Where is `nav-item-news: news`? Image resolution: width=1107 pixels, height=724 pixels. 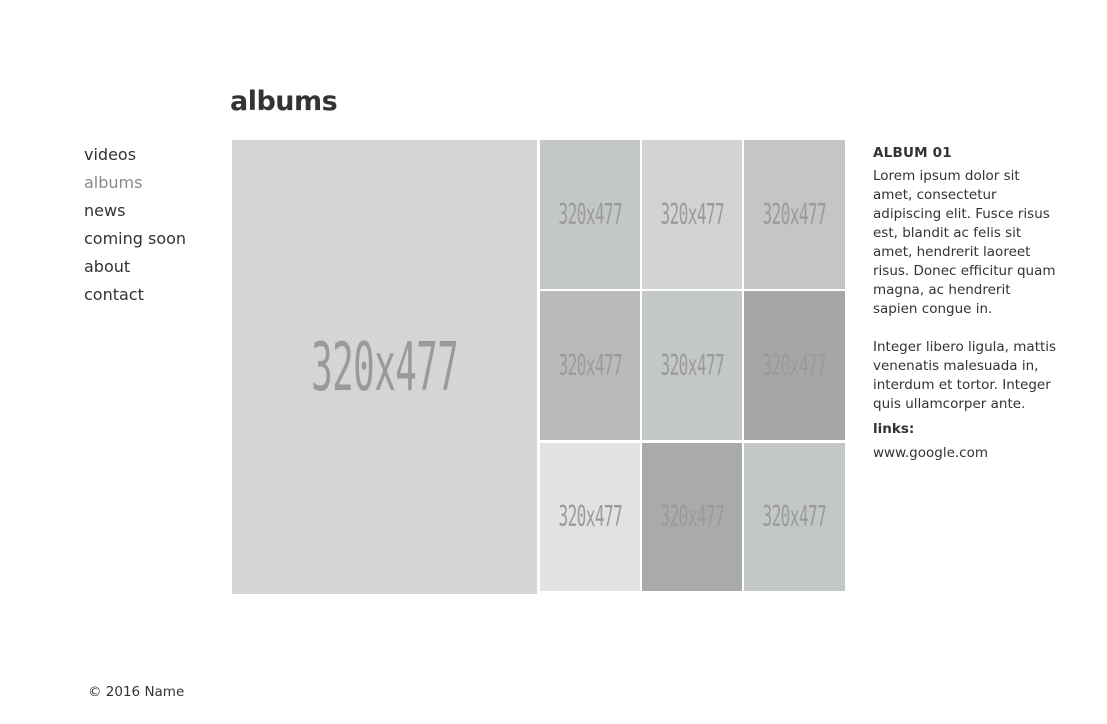
nav-item-news: news is located at coordinates (135, 212).